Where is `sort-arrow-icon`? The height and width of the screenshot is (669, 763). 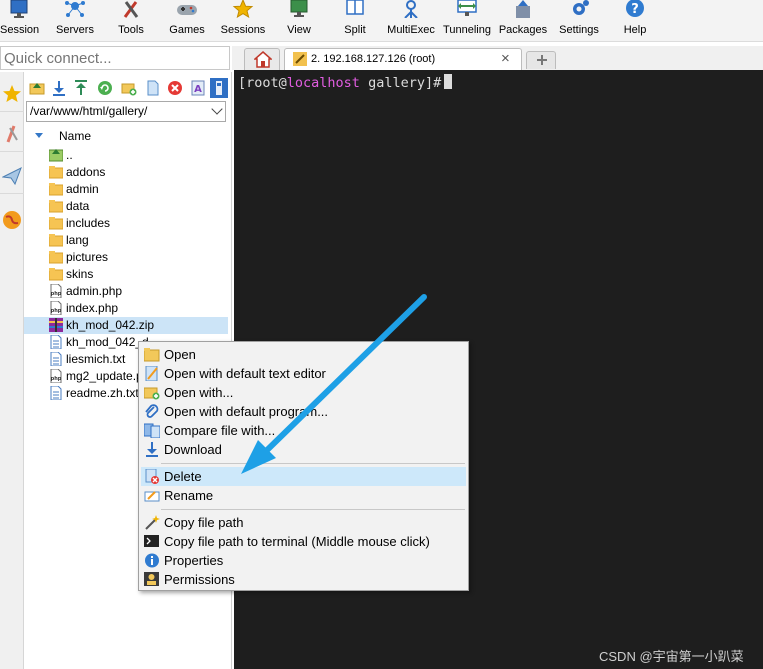
sort-arrow-icon is located at coordinates (39, 135).